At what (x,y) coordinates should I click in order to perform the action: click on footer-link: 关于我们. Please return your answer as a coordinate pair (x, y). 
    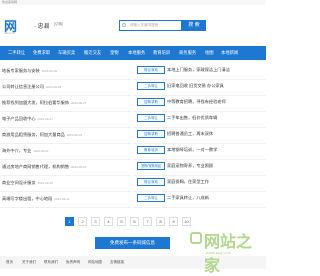
    Looking at the image, I should click on (29, 262).